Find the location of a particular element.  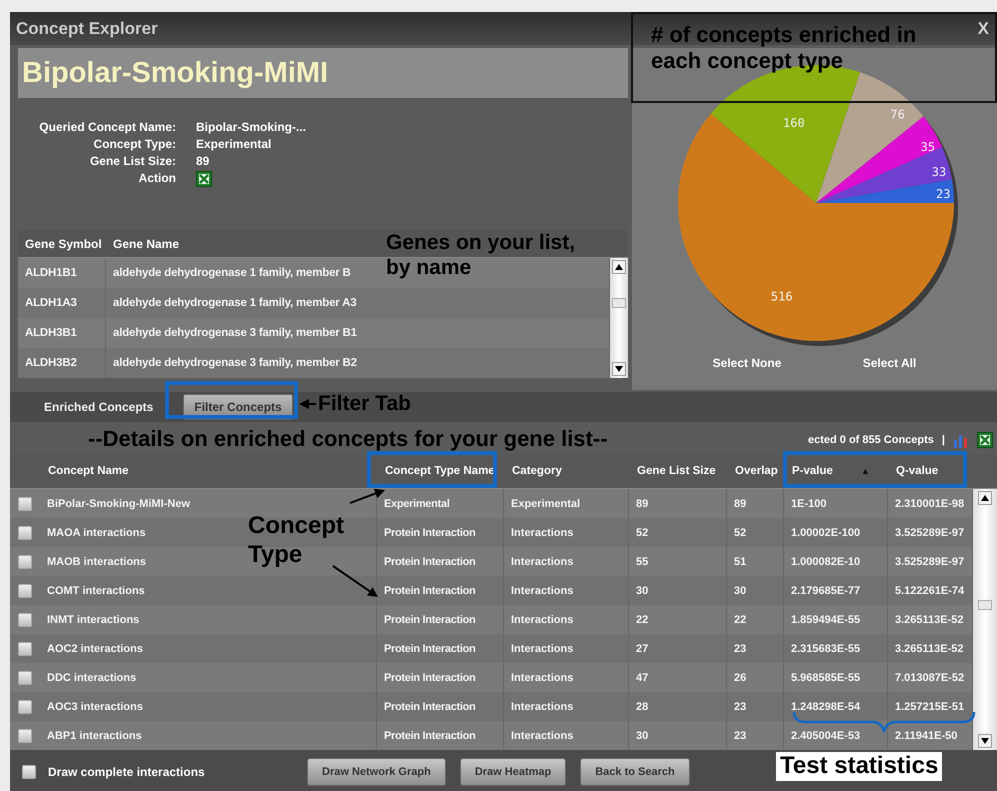

table-cell: COMT interactions is located at coordinates (96, 590).